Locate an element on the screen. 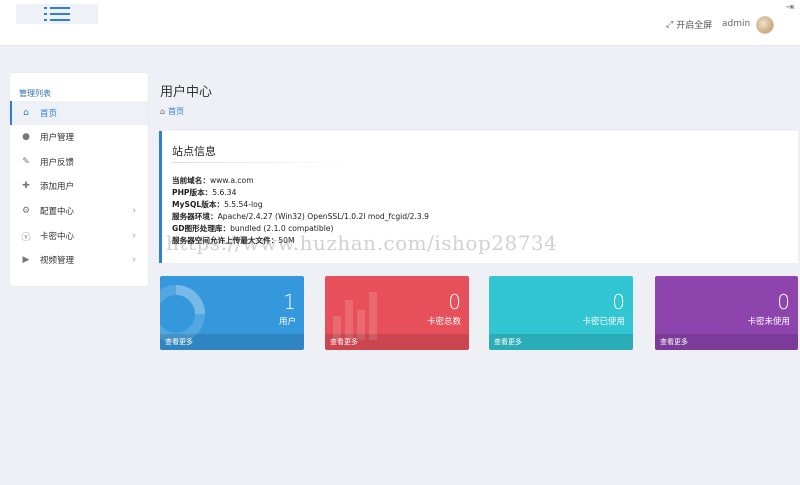 Image resolution: width=800 pixels, height=485 pixels. sidebar-item-label: 卡密中心 is located at coordinates (57, 237).